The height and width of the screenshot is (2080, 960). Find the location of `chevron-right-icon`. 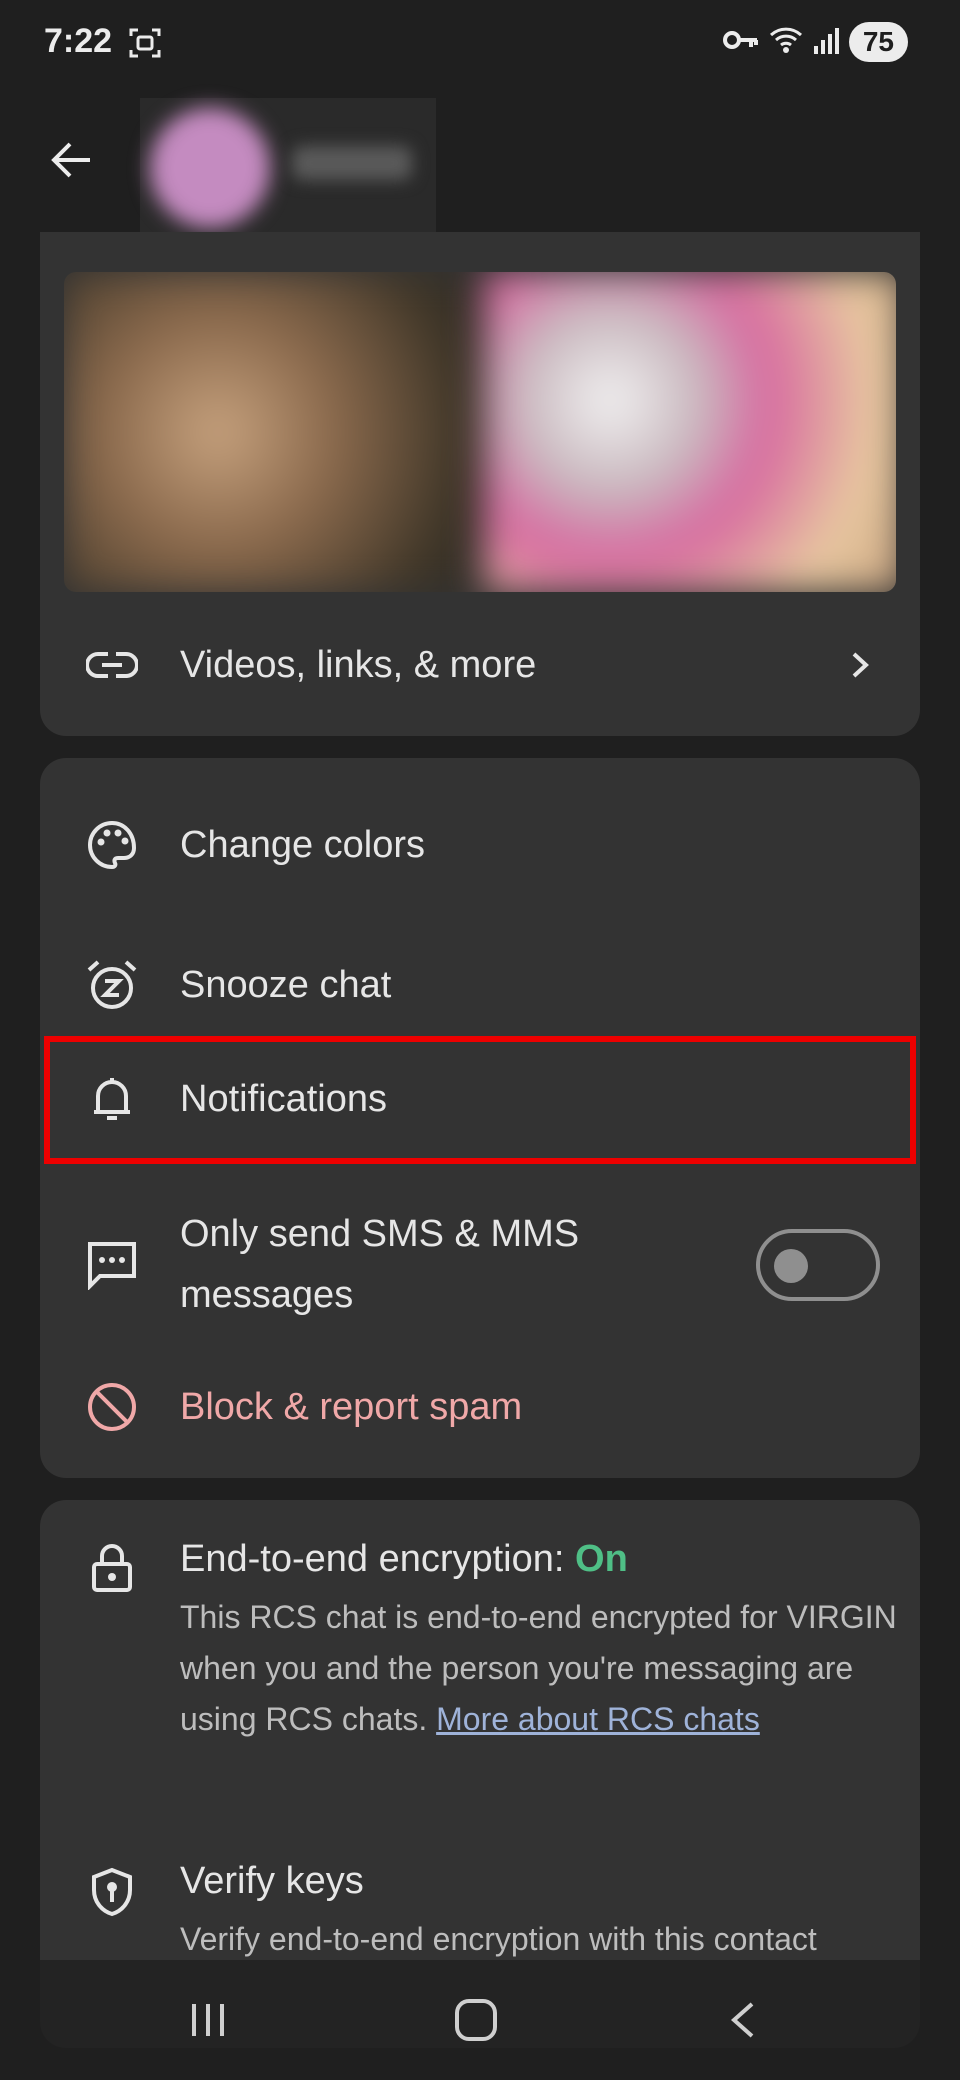

chevron-right-icon is located at coordinates (860, 665).